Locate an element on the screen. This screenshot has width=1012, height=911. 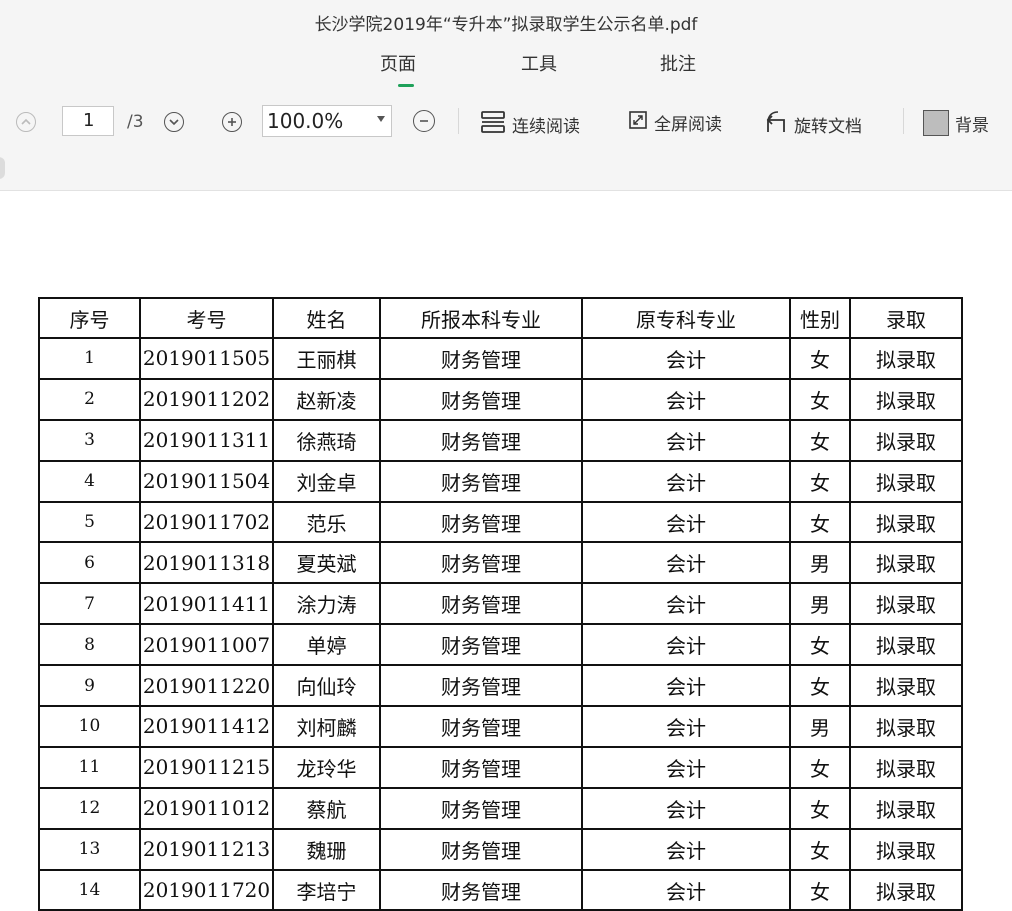
table-row: 12 2019011012 蔡航 财务管理 会计女拟录取 is located at coordinates (500, 808).